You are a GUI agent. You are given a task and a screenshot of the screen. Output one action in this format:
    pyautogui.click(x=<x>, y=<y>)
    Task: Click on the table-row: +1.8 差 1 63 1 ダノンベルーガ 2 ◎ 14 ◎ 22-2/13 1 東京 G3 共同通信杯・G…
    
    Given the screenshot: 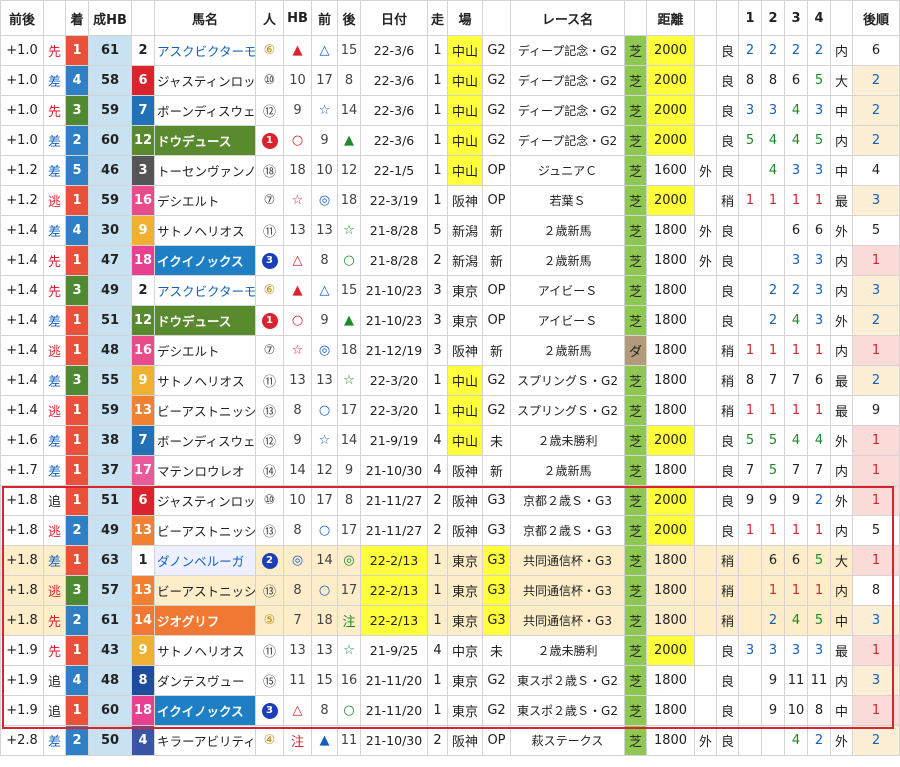 What is the action you would take?
    pyautogui.click(x=450, y=560)
    